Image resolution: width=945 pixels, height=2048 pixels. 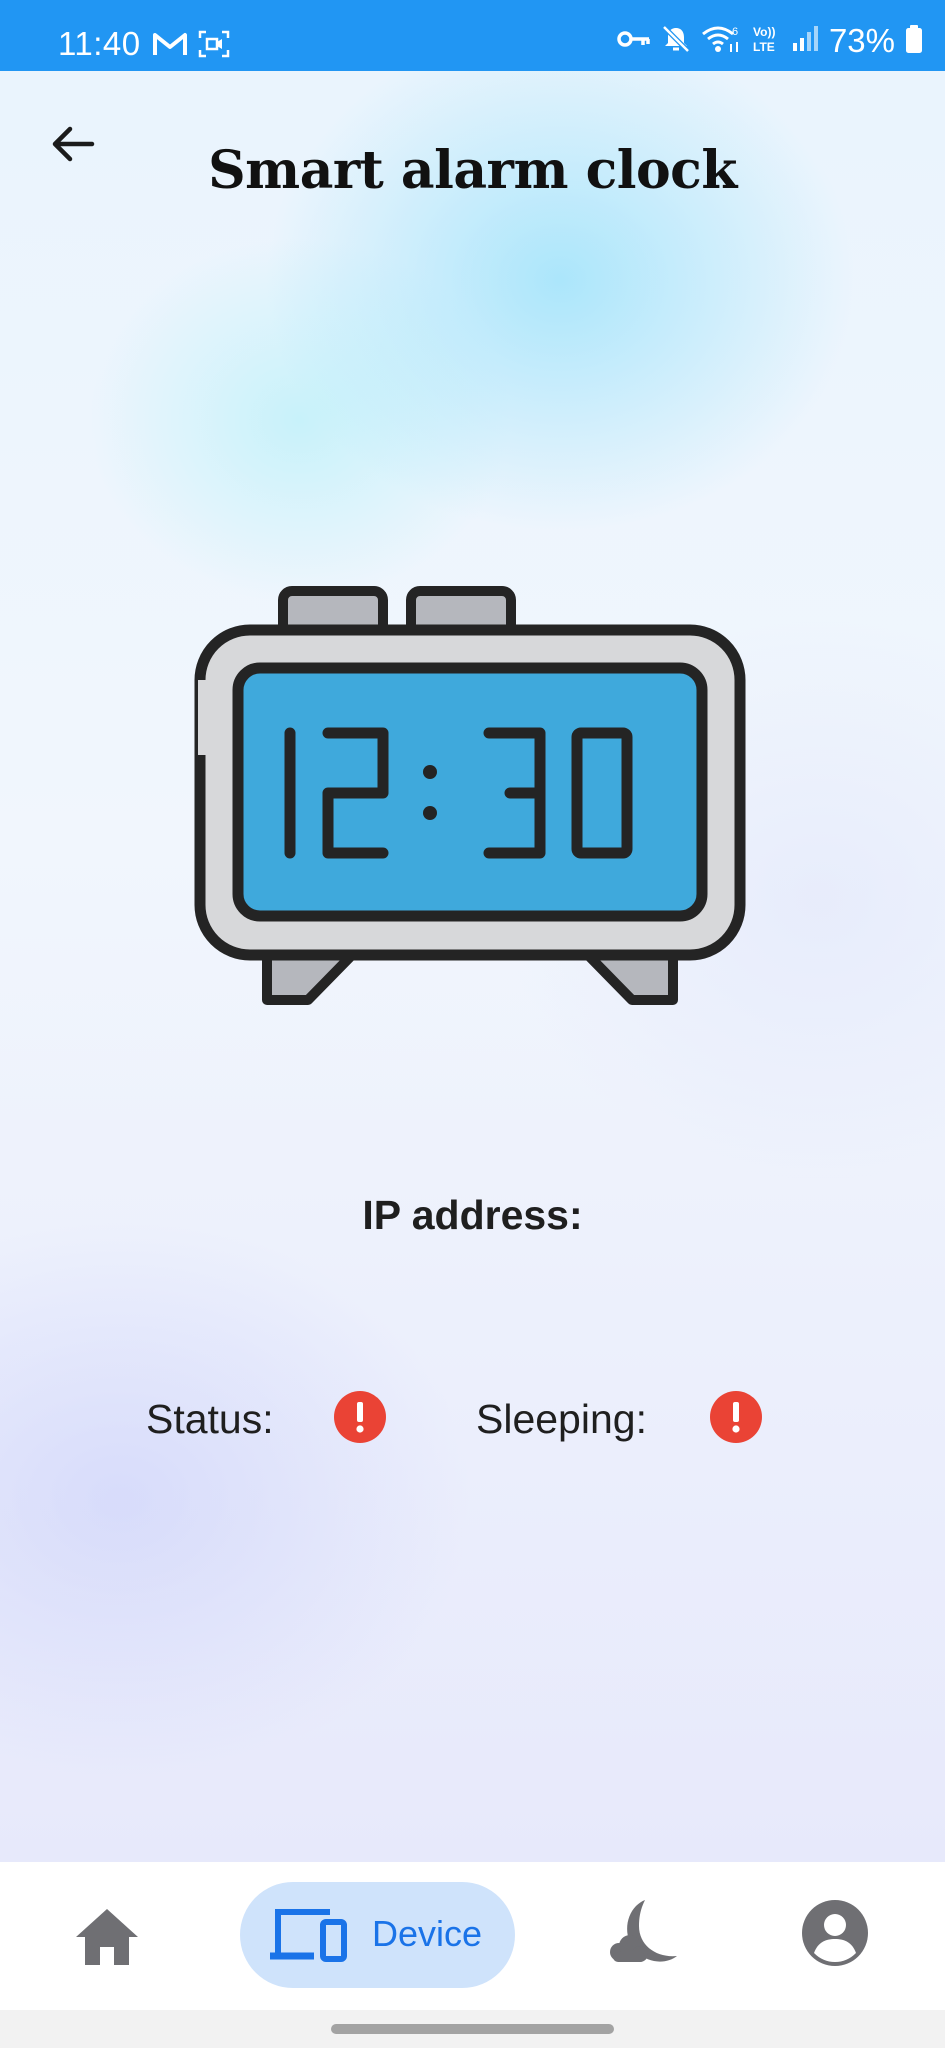 What do you see at coordinates (764, 32) in the screenshot?
I see `svg-text: Vo))` at bounding box center [764, 32].